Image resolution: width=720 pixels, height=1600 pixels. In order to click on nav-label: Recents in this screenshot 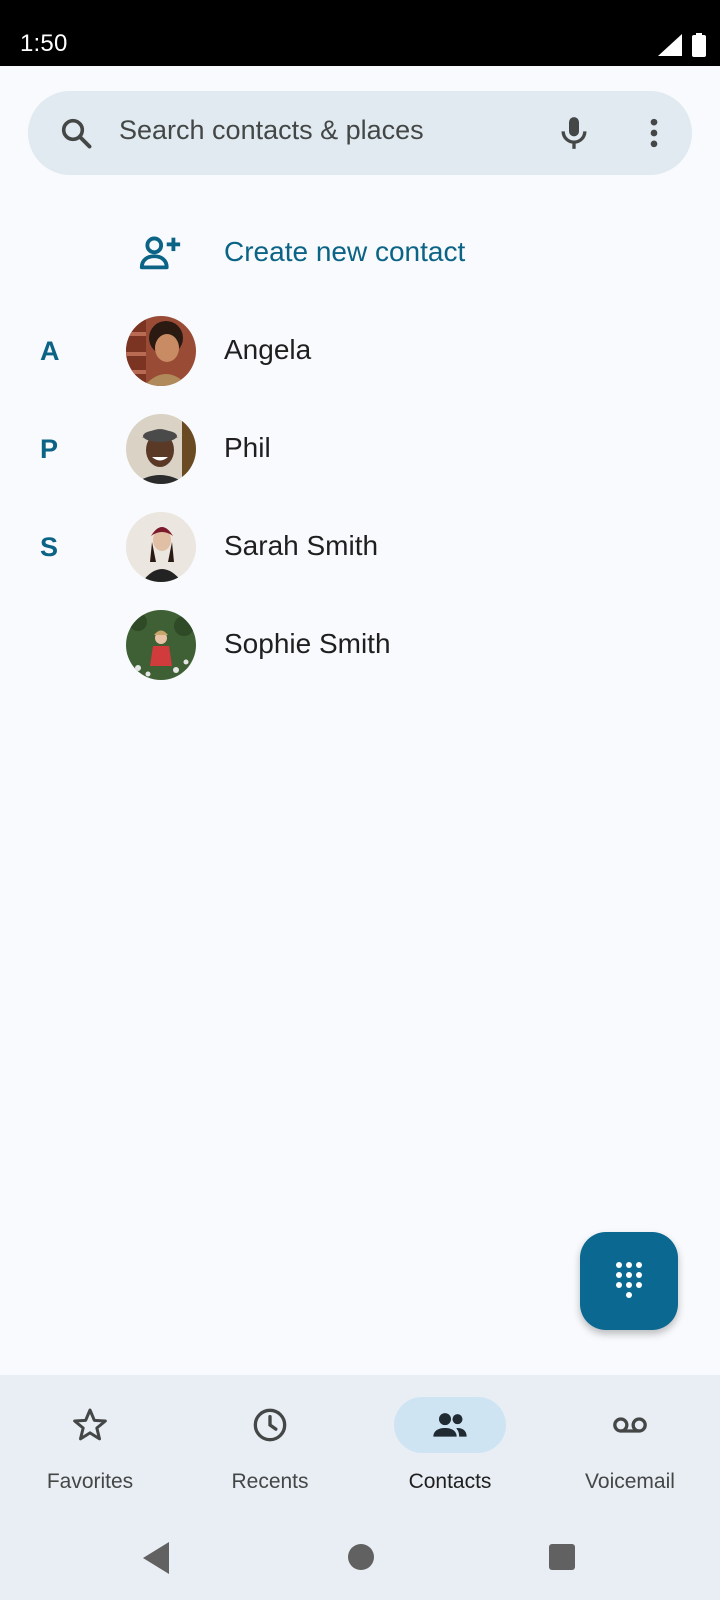, I will do `click(270, 1481)`.